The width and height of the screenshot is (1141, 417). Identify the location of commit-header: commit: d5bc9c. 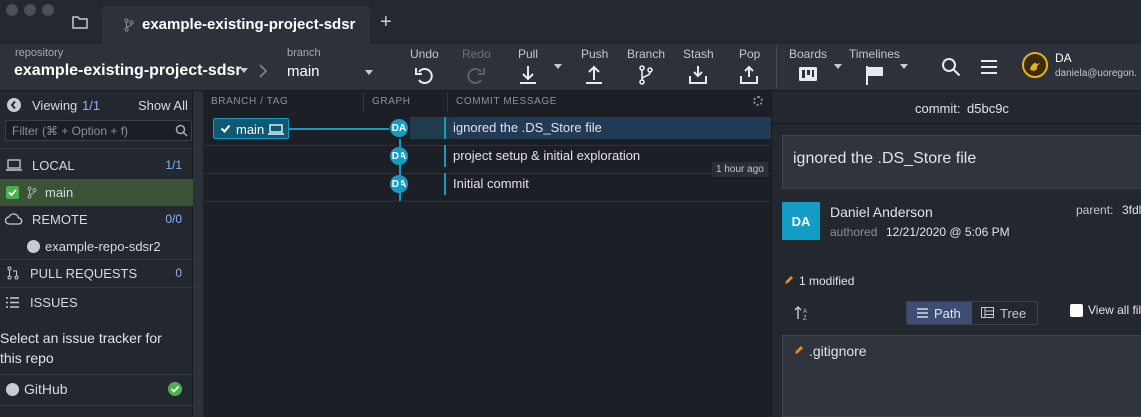
(956, 107).